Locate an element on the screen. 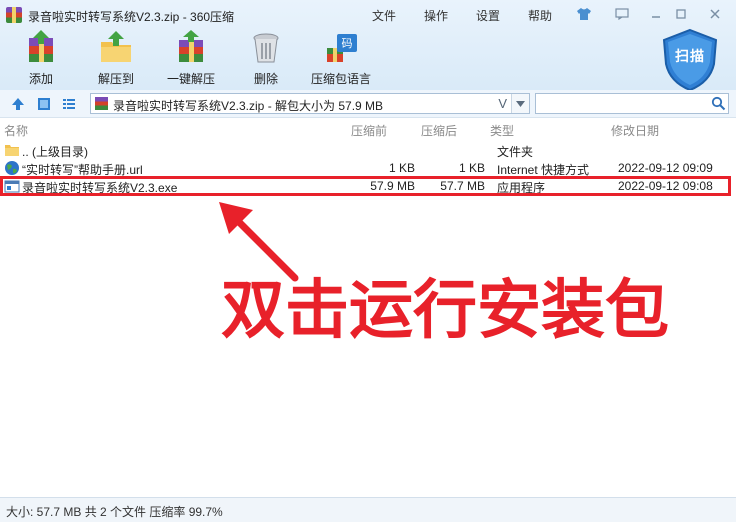 This screenshot has width=736, height=522. file-size-after: 57.7 MB is located at coordinates (462, 186).